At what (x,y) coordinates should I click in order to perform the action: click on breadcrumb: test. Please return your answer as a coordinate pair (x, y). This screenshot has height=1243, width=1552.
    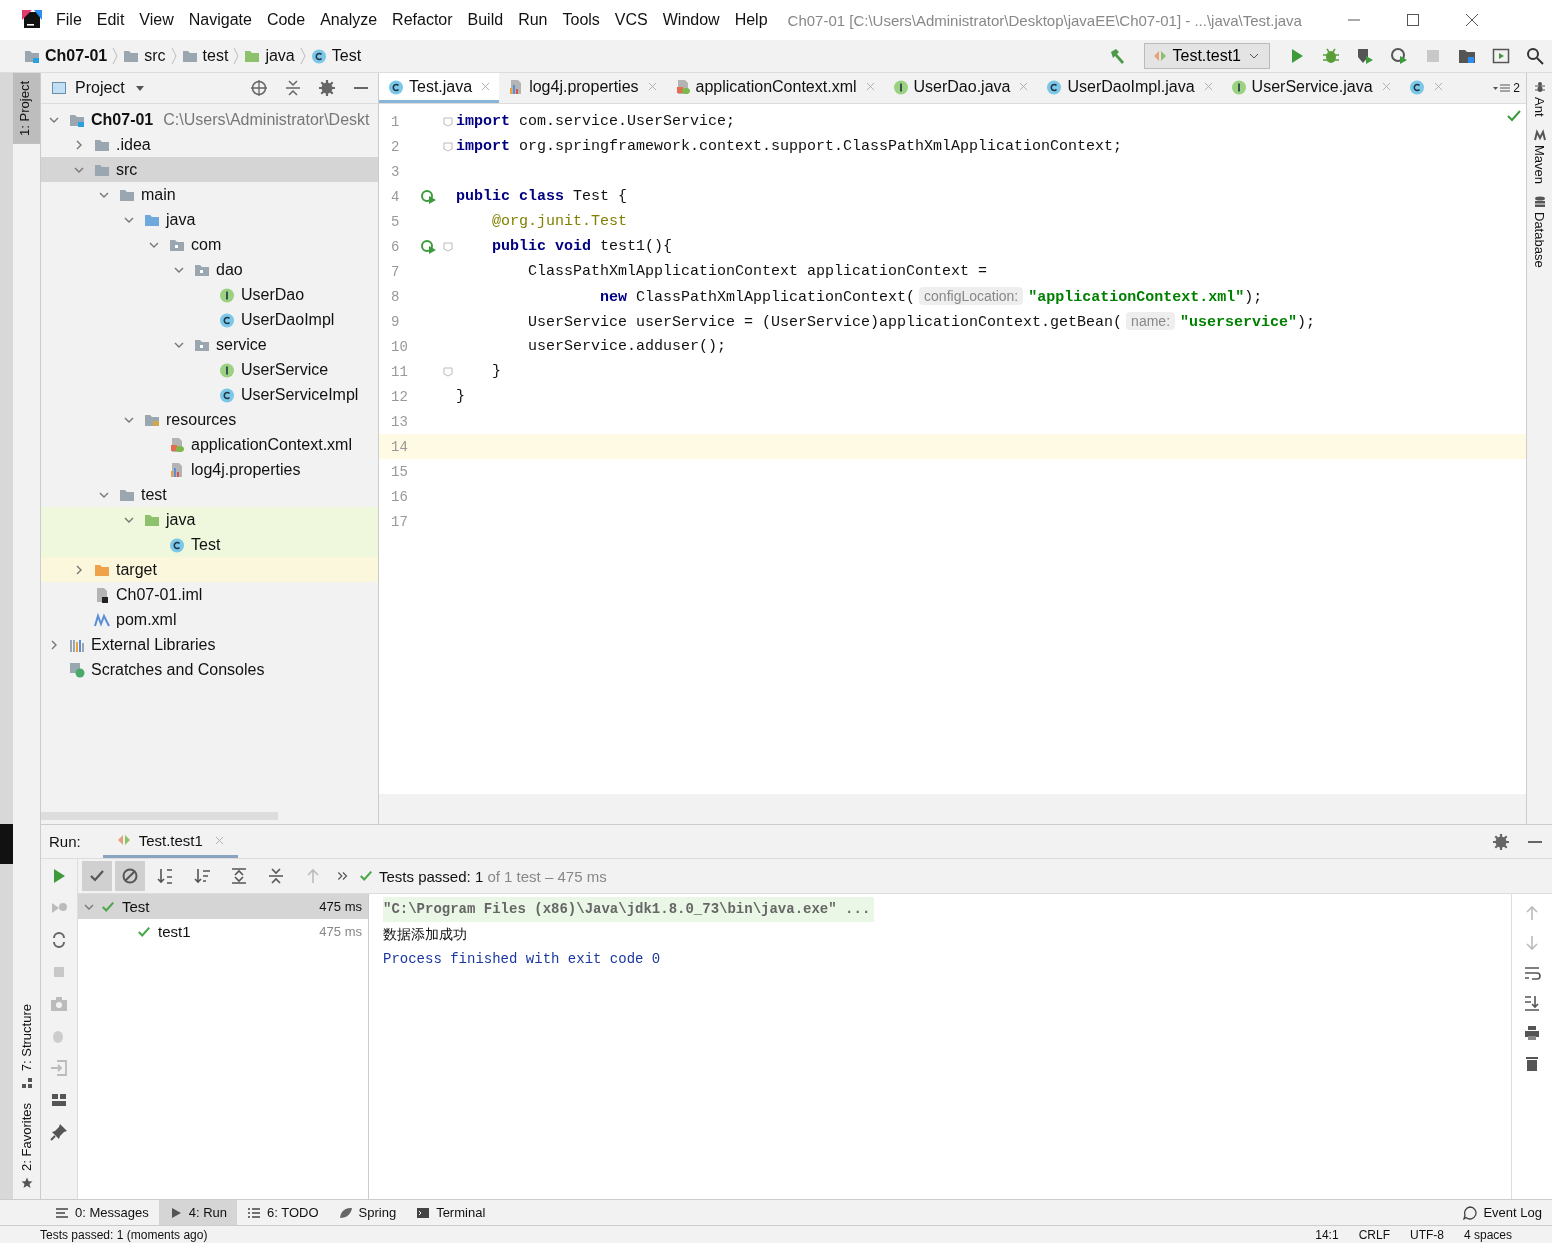
    Looking at the image, I should click on (205, 56).